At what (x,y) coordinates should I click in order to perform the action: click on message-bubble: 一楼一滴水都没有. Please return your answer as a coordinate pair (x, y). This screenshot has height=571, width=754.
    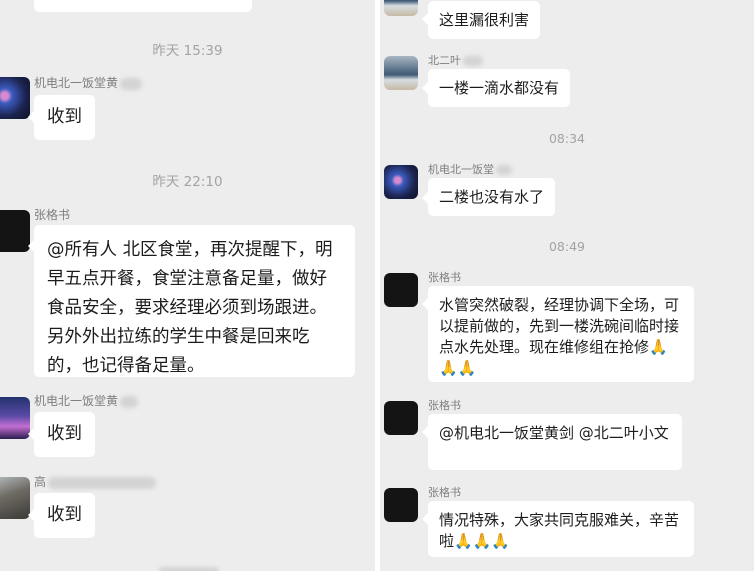
    Looking at the image, I should click on (499, 88).